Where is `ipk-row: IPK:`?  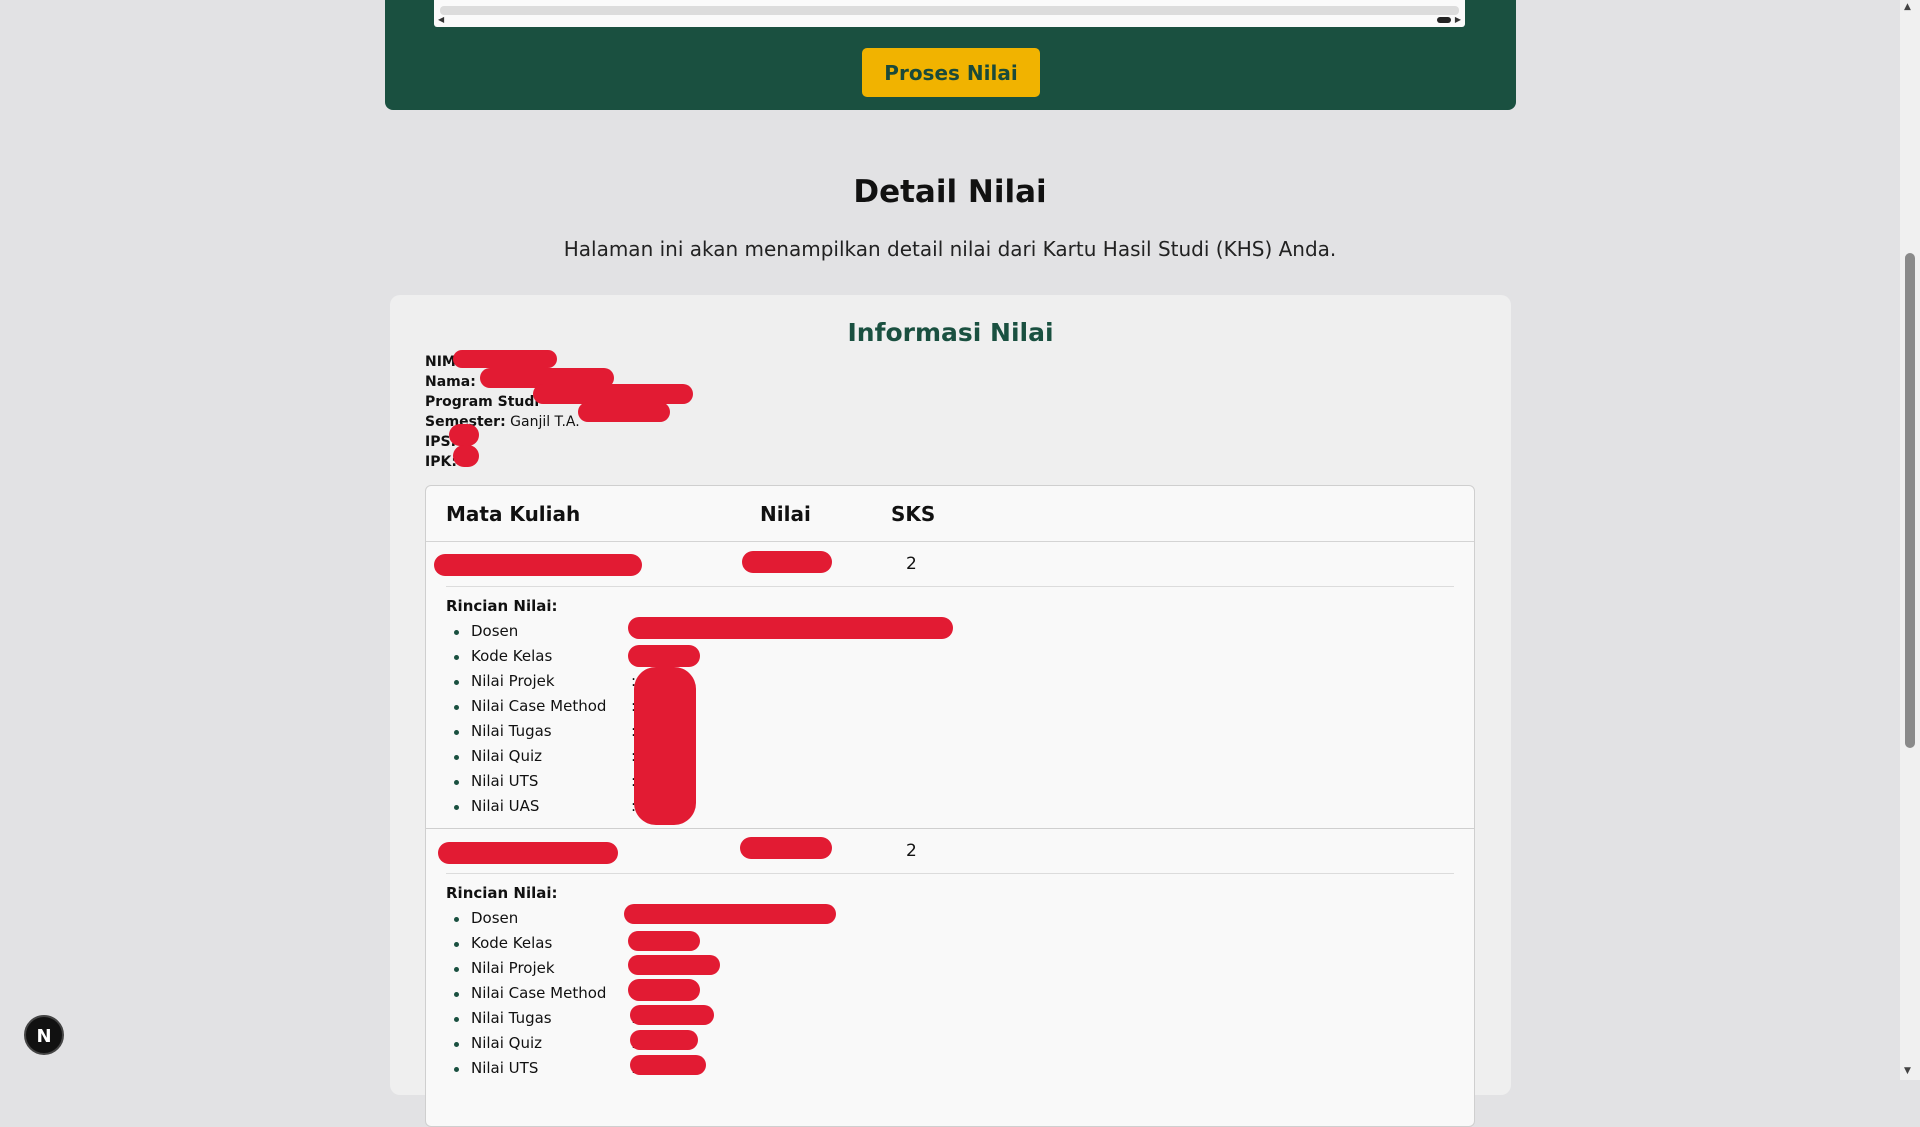 ipk-row: IPK: is located at coordinates (502, 462).